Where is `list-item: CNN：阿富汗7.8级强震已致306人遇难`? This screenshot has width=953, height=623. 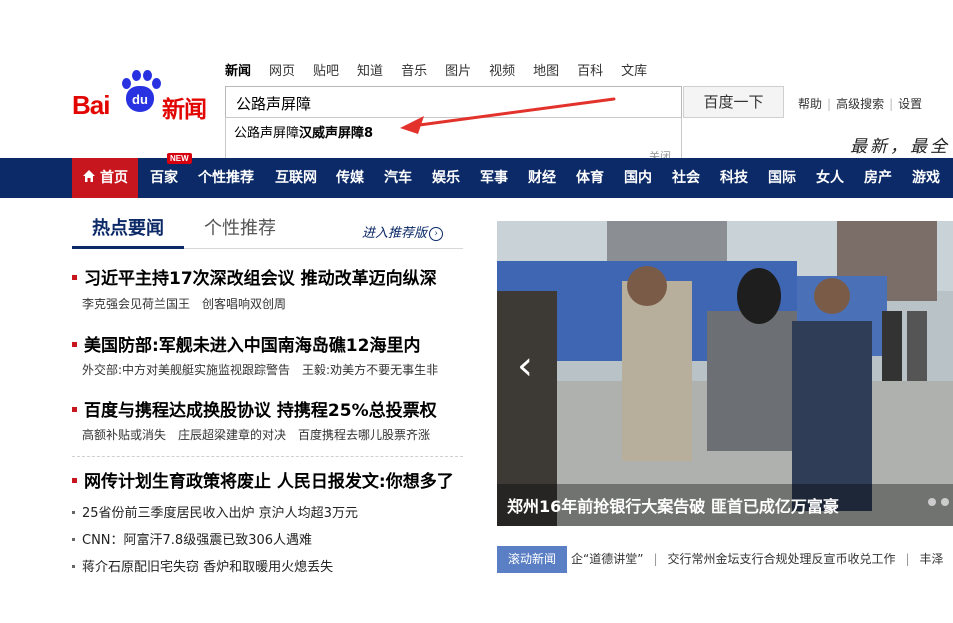 list-item: CNN：阿富汗7.8级强震已致306人遇难 is located at coordinates (192, 538).